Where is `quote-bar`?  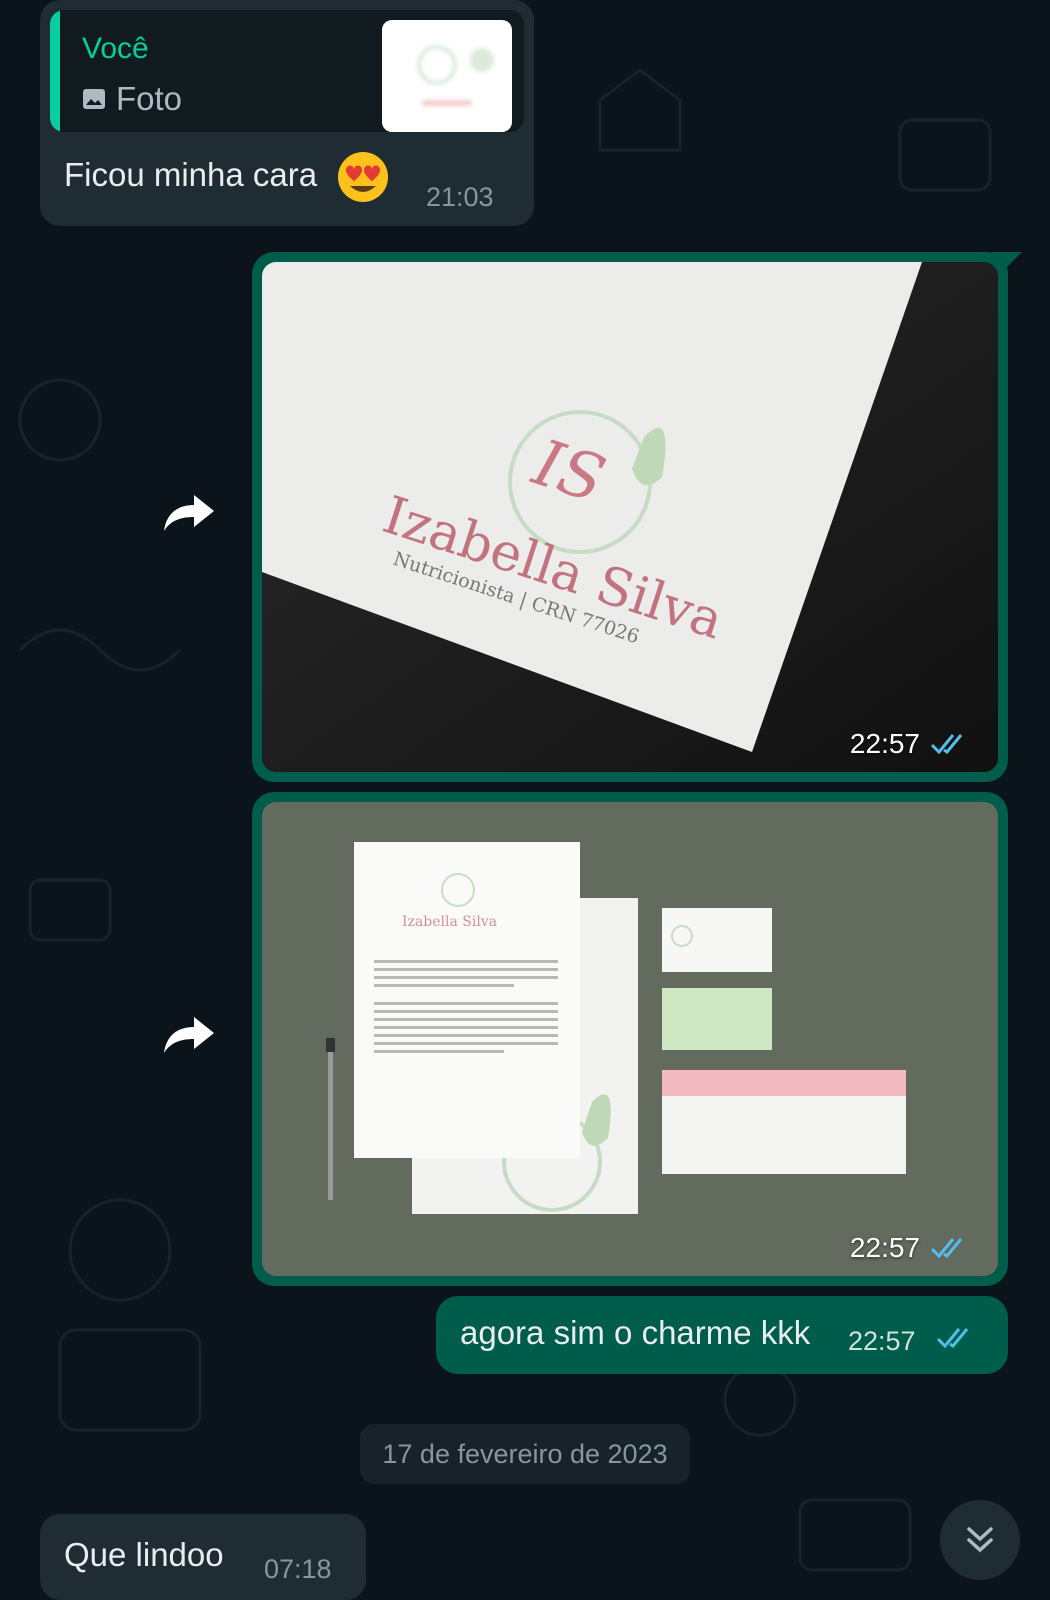 quote-bar is located at coordinates (55, 71).